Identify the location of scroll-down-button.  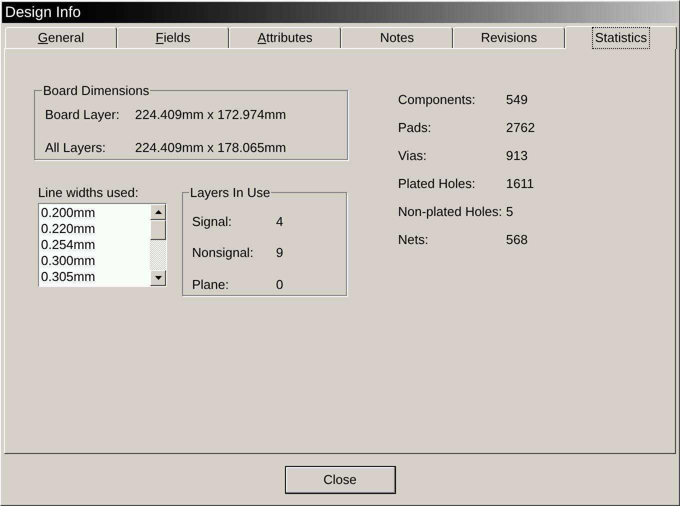
(158, 278).